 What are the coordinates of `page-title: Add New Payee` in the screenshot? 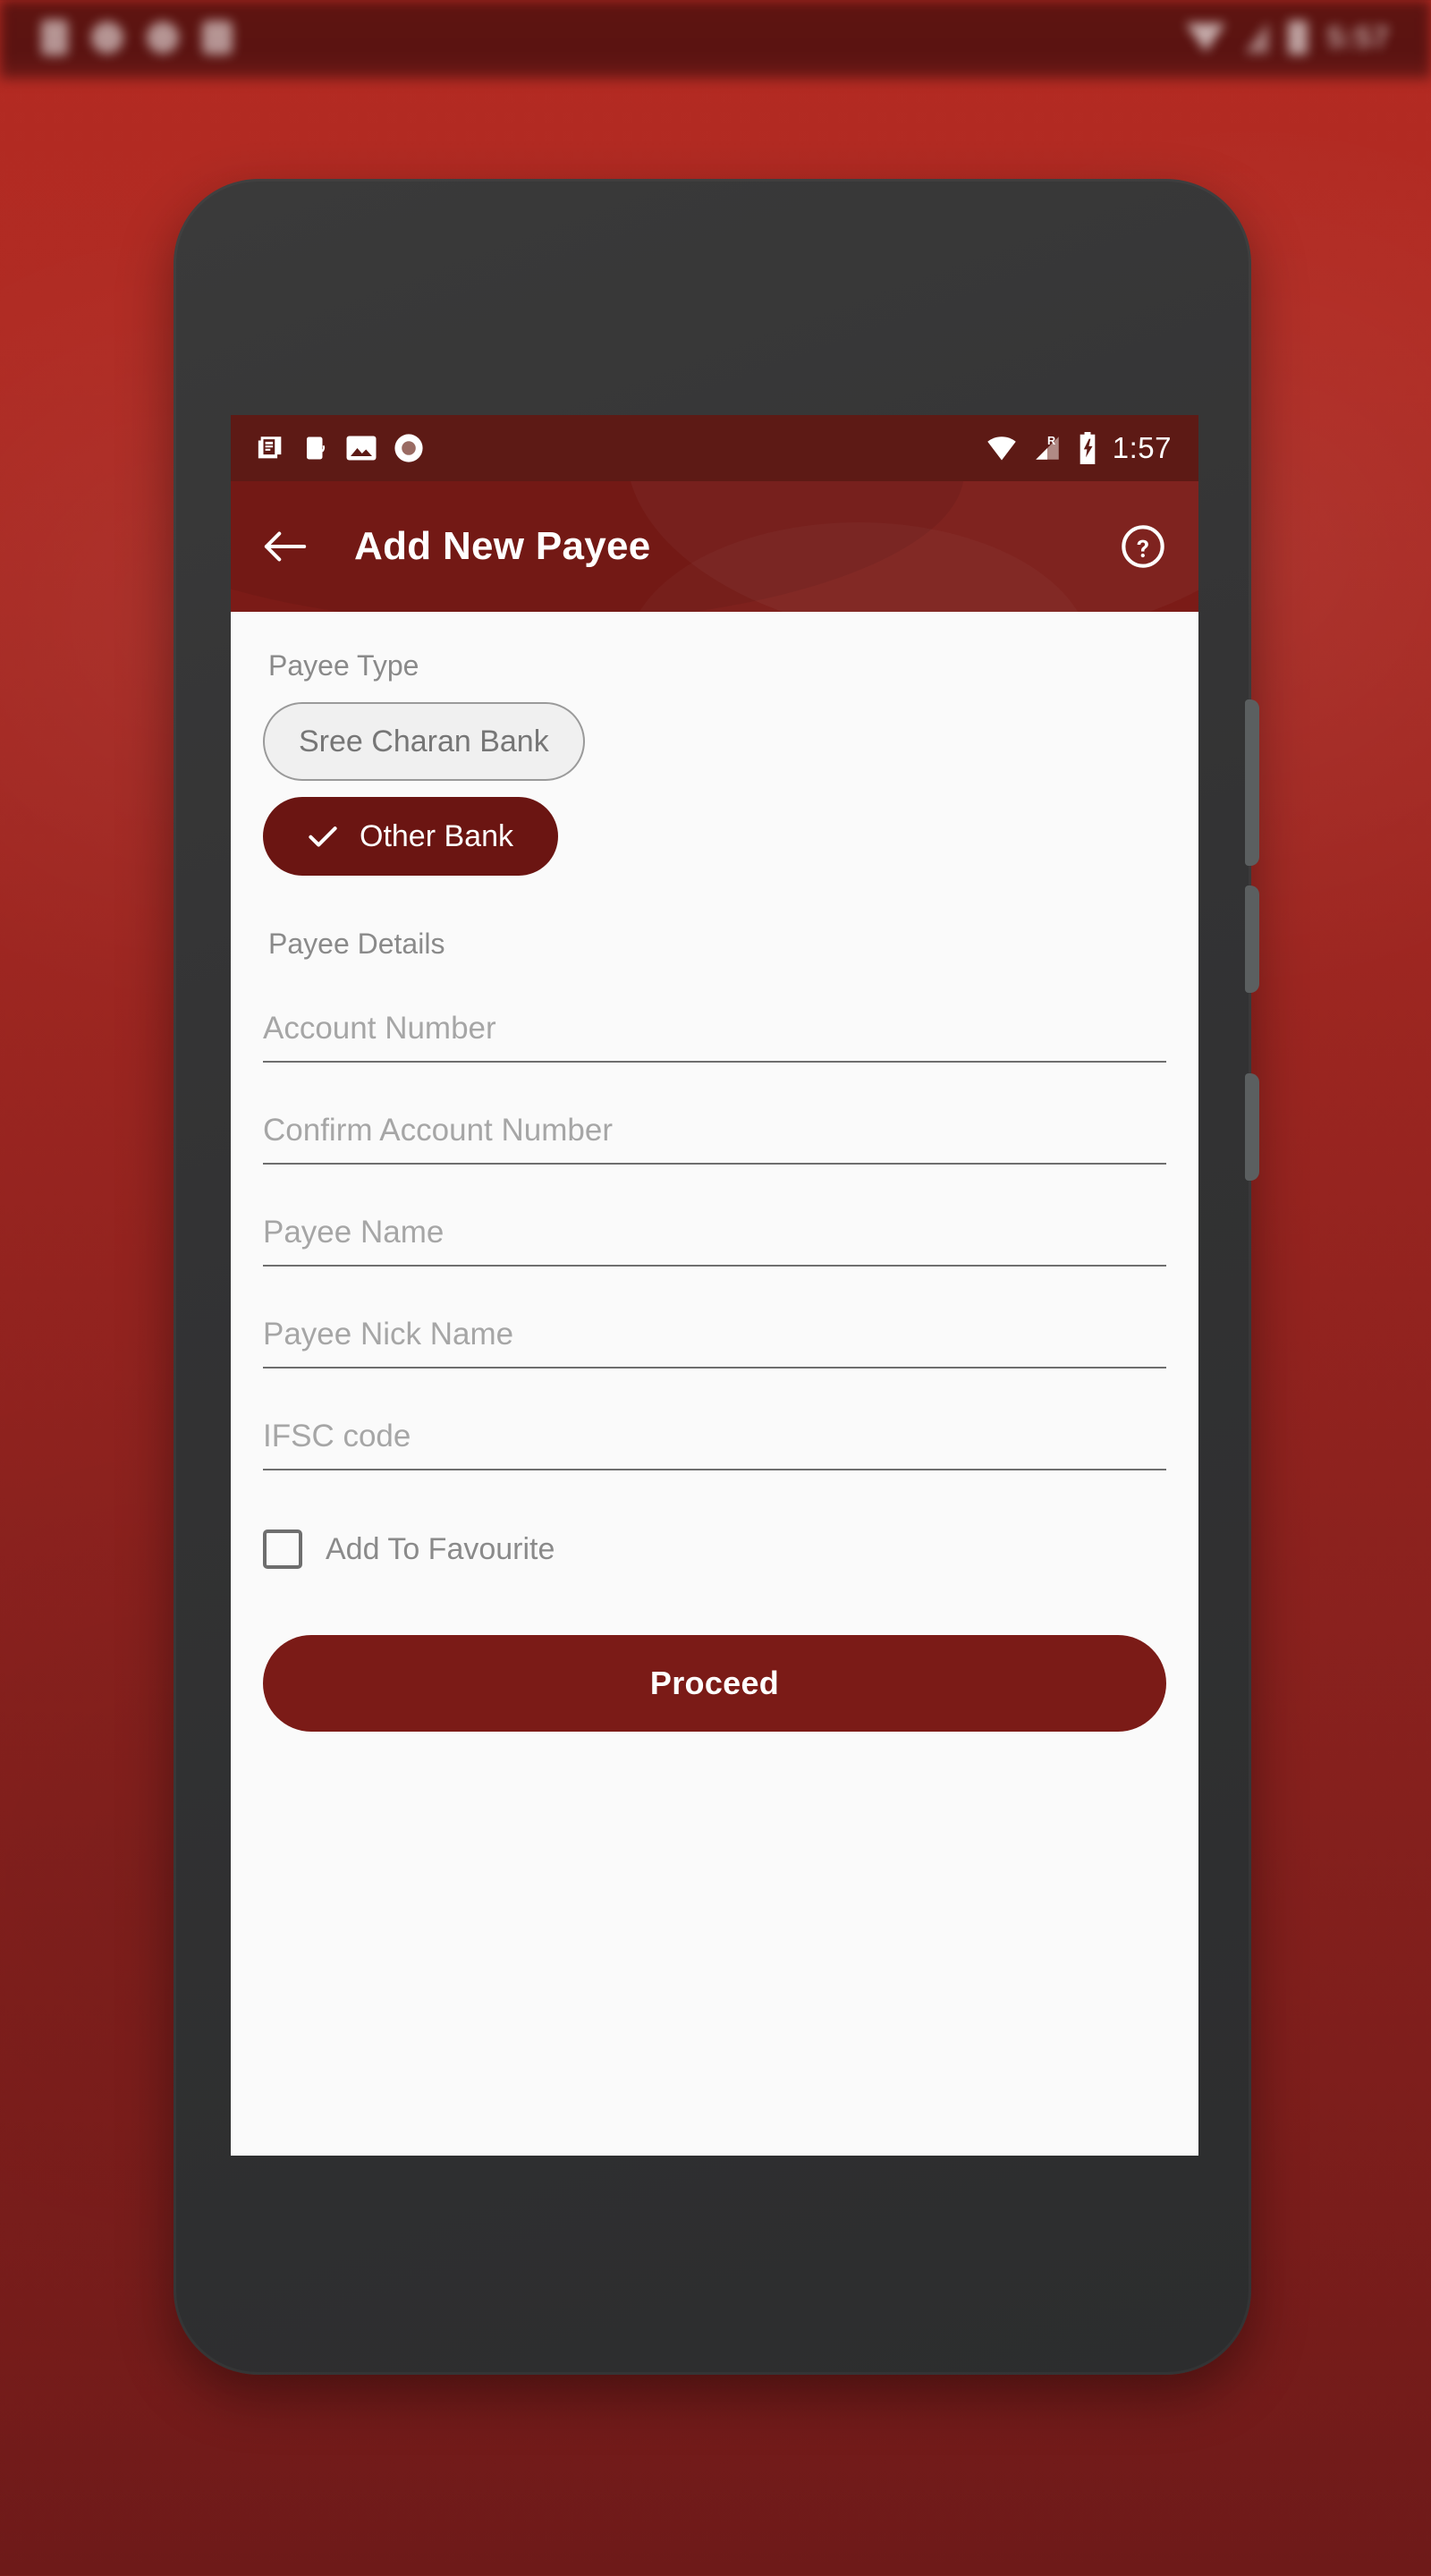 It's located at (503, 546).